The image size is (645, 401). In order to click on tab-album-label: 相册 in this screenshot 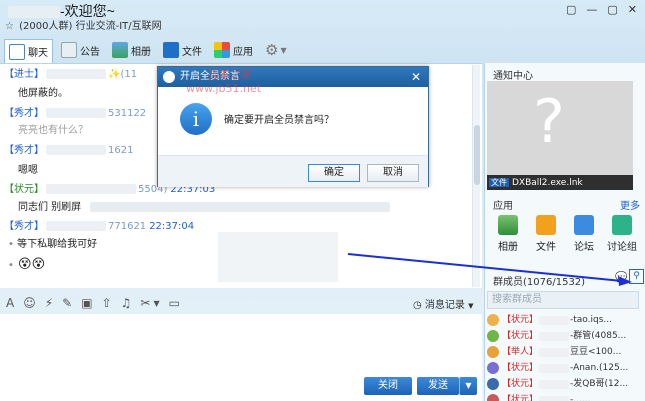, I will do `click(141, 52)`.